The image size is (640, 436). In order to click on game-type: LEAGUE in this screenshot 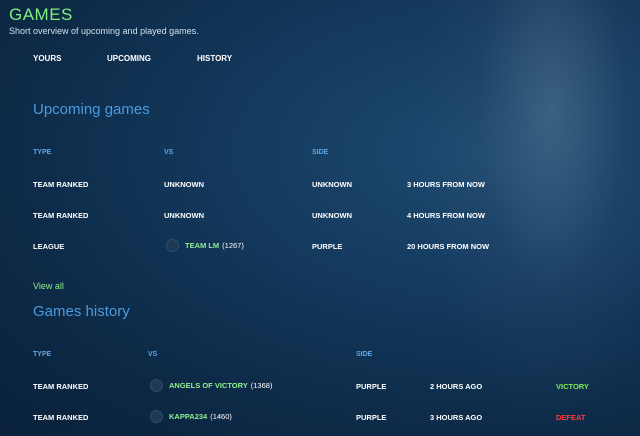, I will do `click(49, 246)`.